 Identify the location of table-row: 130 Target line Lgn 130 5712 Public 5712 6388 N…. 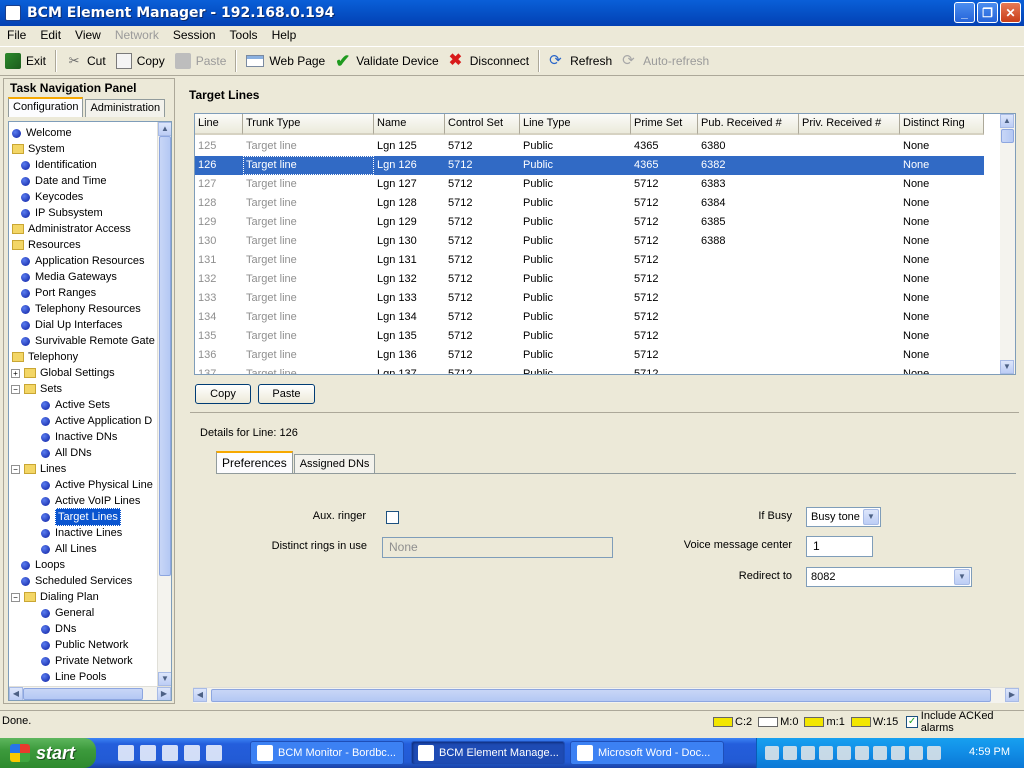
(589, 241).